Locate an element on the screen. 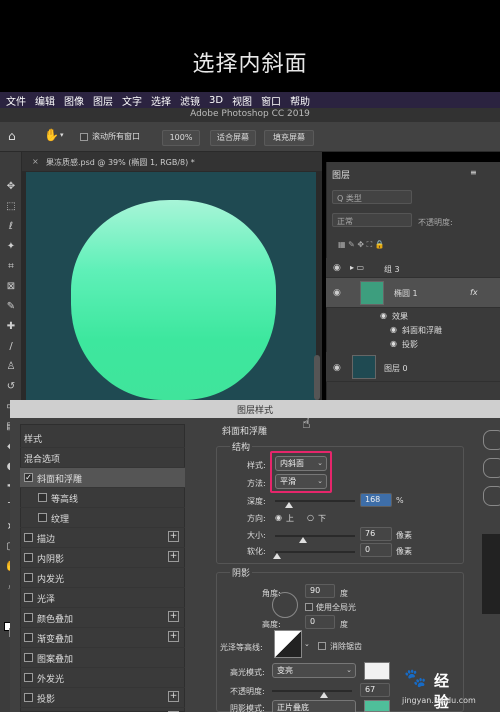 This screenshot has height=712, width=500. menu-file: 文件 is located at coordinates (16, 100).